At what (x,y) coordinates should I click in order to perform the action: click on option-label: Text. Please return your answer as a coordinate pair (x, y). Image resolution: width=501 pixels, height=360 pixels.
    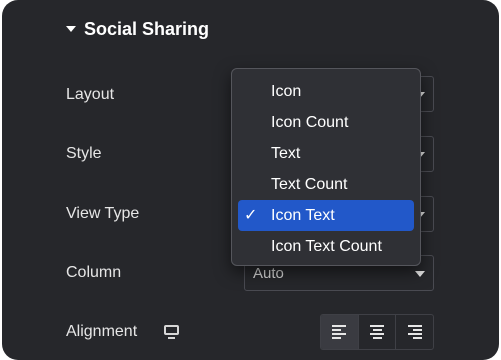
    Looking at the image, I should click on (286, 153).